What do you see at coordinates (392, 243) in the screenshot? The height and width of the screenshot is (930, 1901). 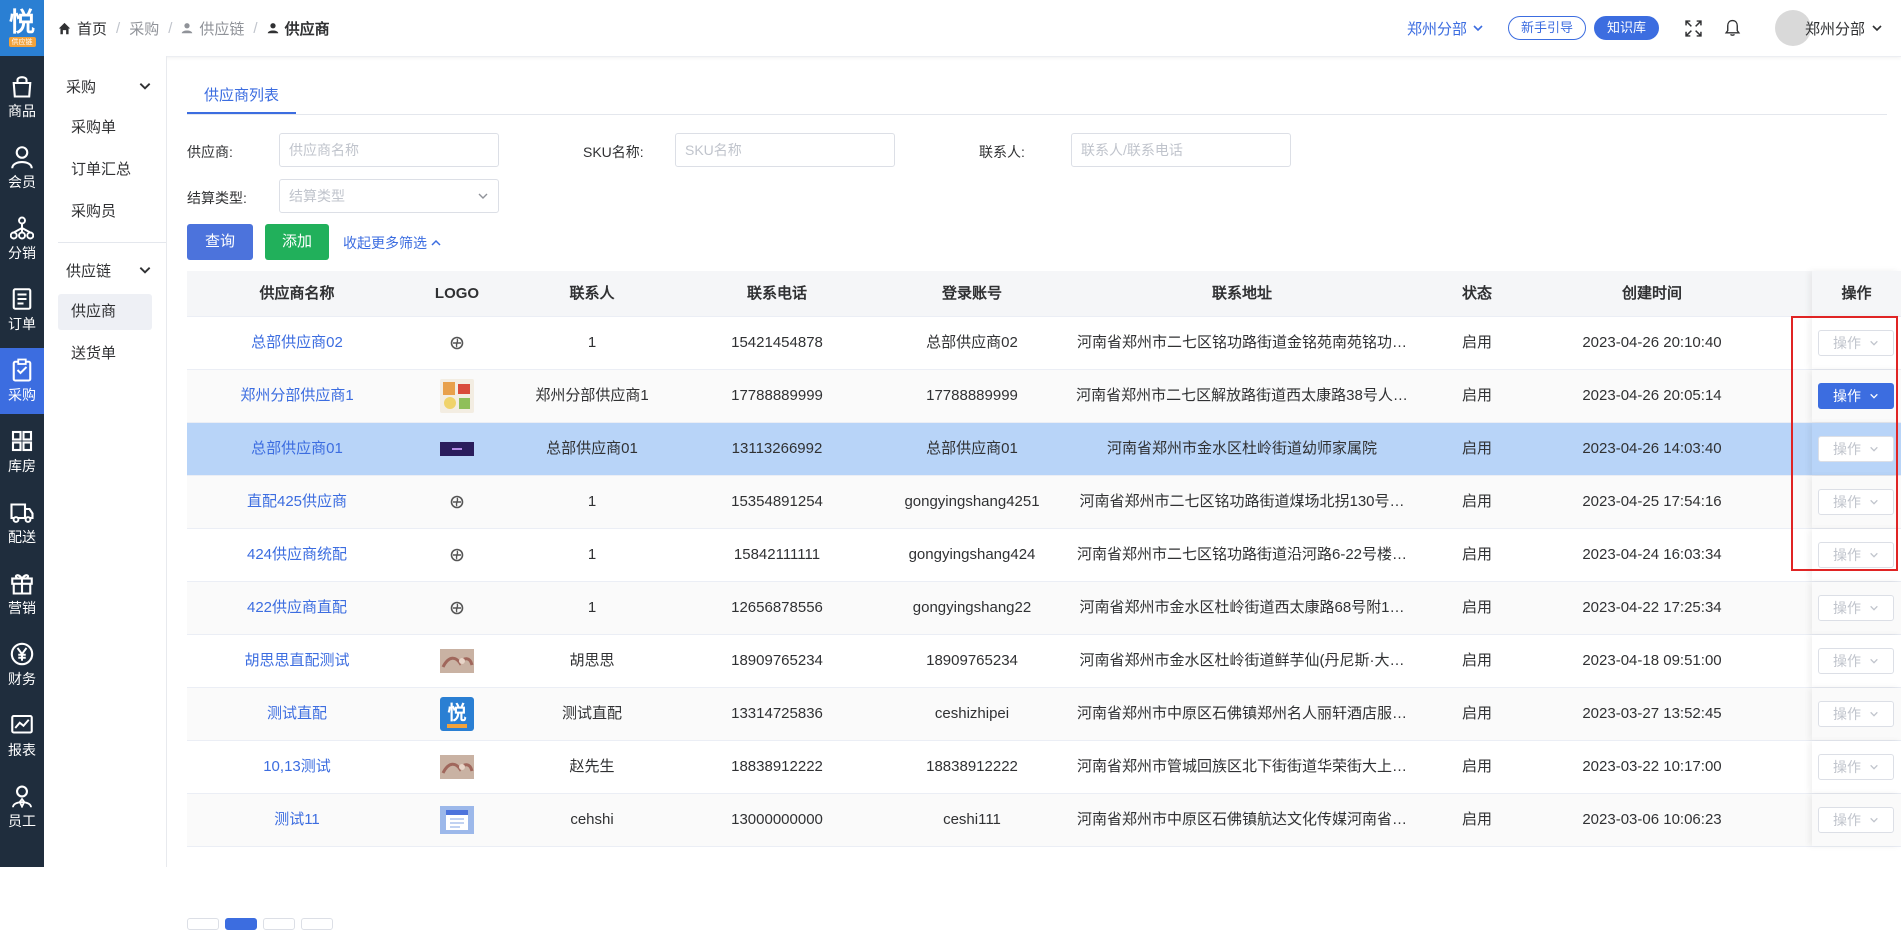 I see `collapse-filters-link: 收起更多筛选` at bounding box center [392, 243].